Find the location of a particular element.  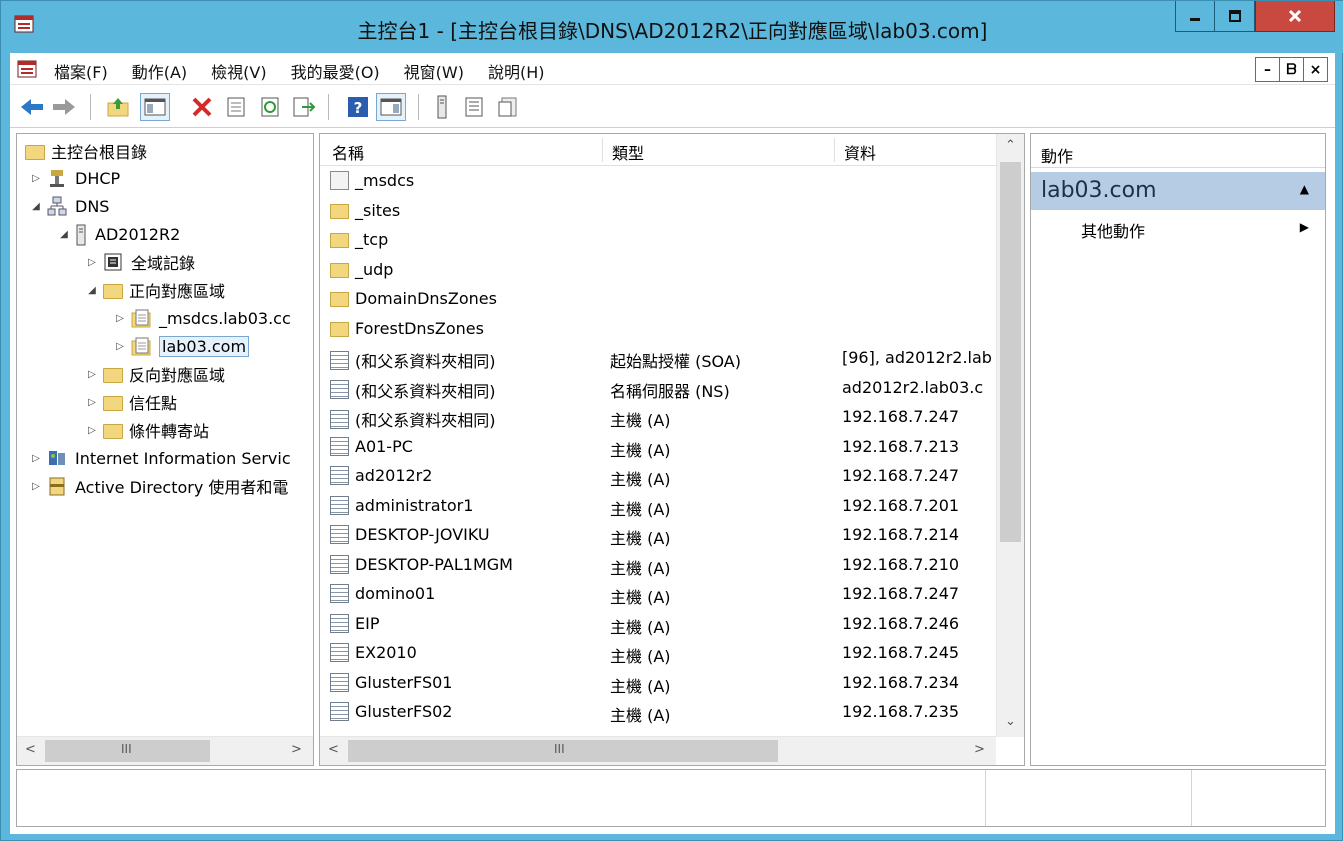

show-hide-tree-button is located at coordinates (155, 107).